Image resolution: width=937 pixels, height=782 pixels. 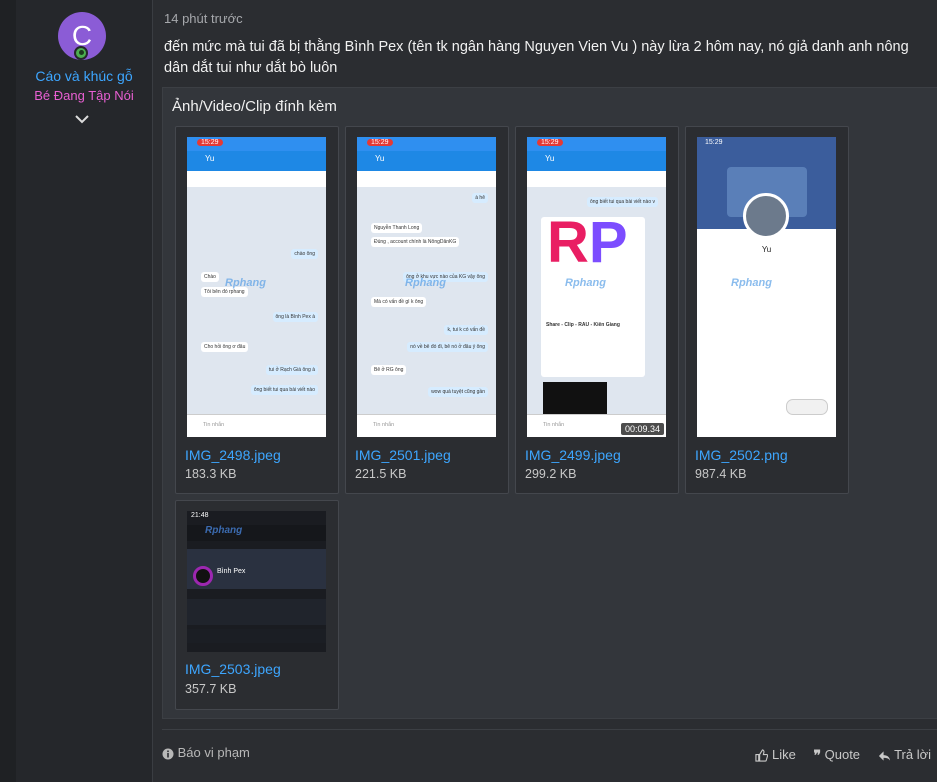 What do you see at coordinates (622, 202) in the screenshot?
I see `thumb-bubble: ông biết tui qua bài viết nào v` at bounding box center [622, 202].